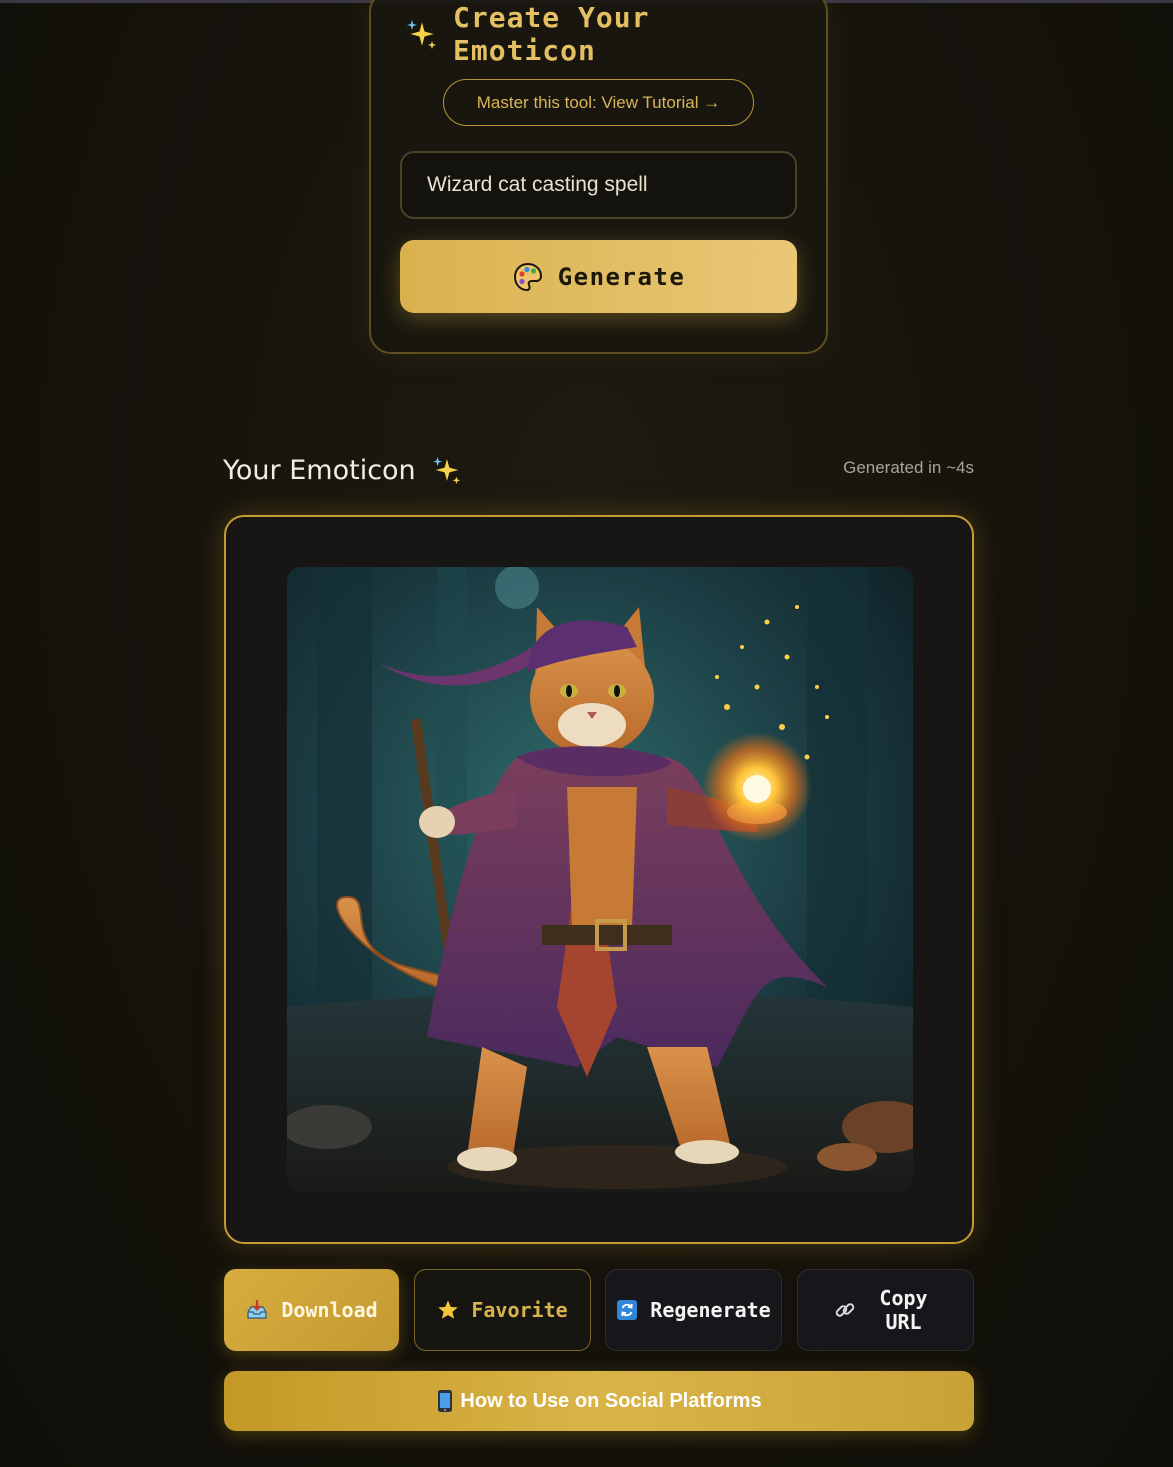 Image resolution: width=1173 pixels, height=1467 pixels. Describe the element at coordinates (598, 185) in the screenshot. I see `prompt-input: Wizard cat casting spell` at that location.